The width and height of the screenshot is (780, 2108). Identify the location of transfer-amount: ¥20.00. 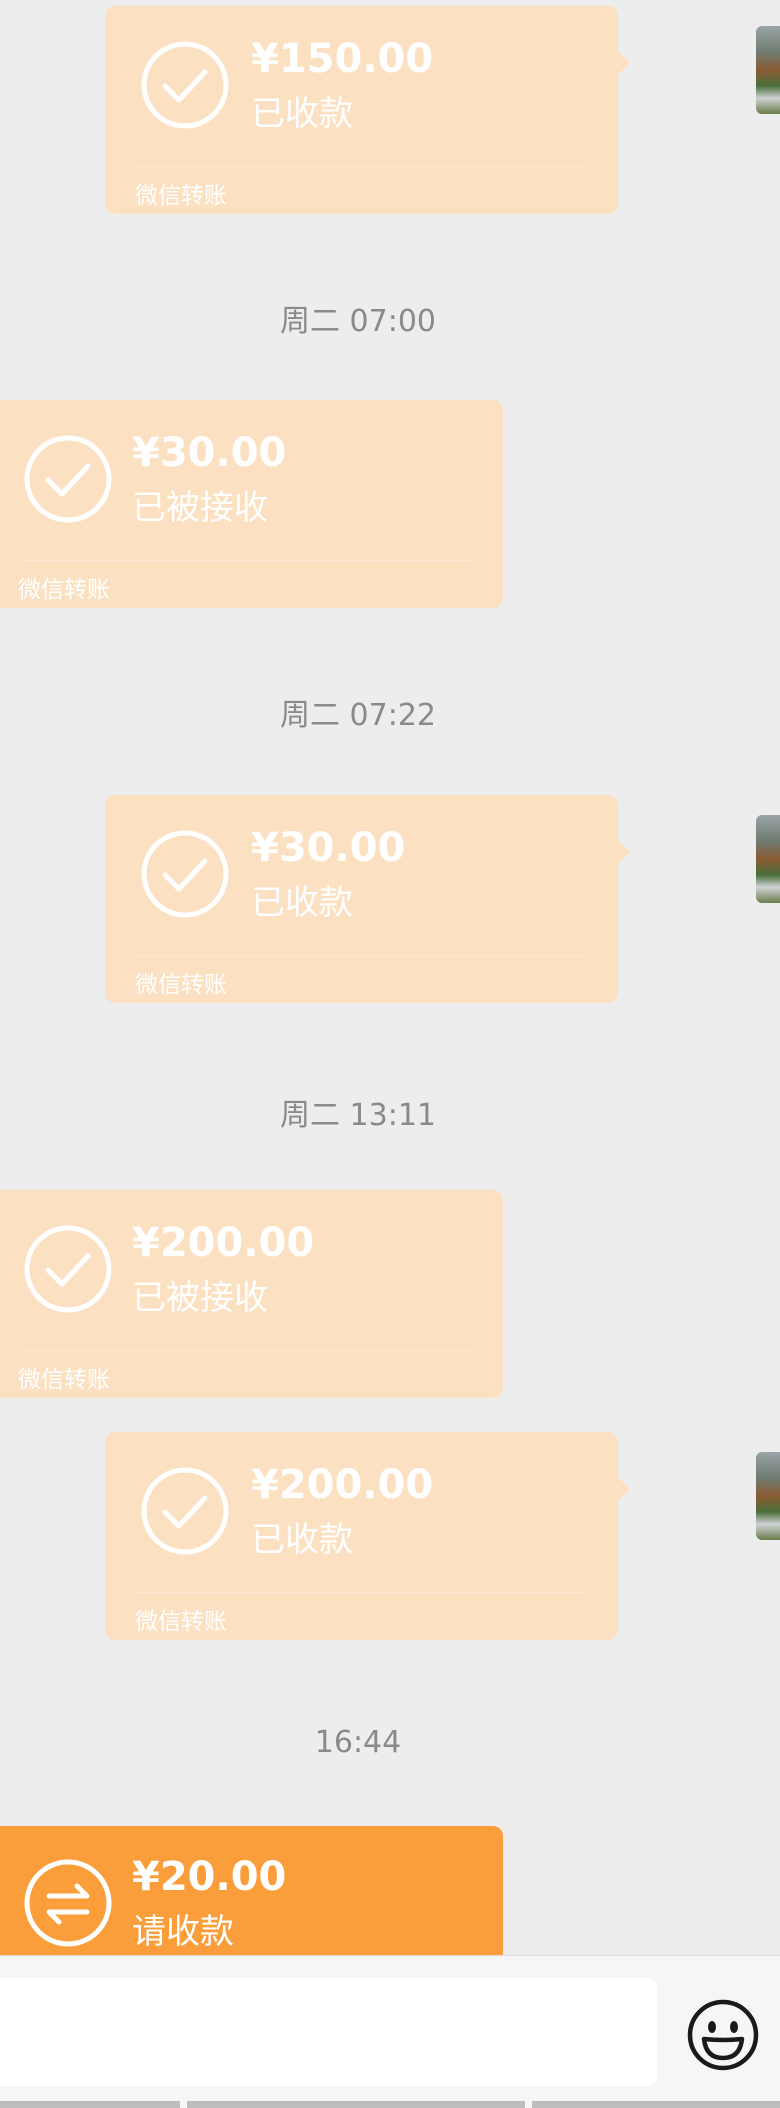
(209, 1877).